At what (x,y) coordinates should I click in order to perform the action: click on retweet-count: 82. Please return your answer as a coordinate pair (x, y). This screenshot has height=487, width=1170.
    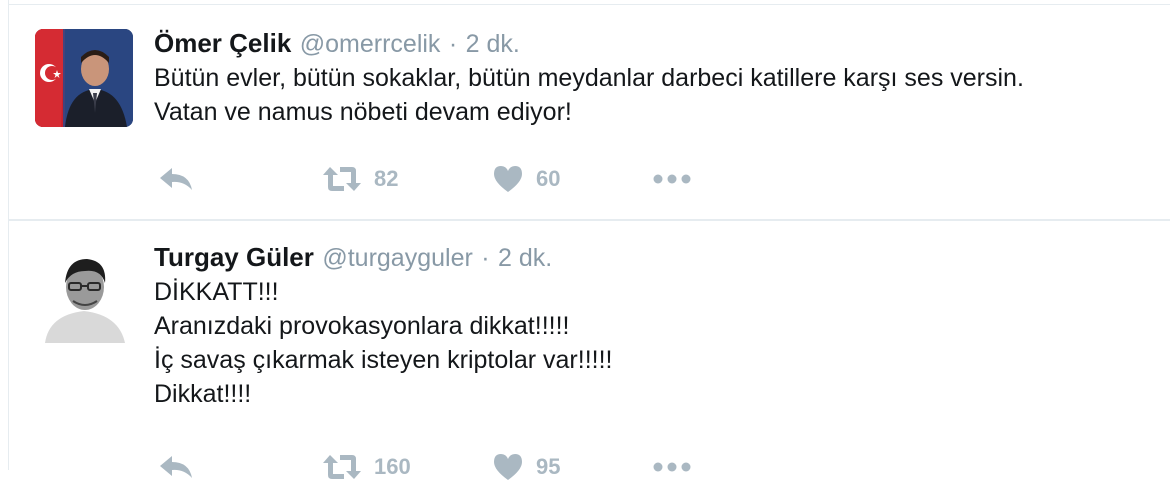
    Looking at the image, I should click on (386, 178).